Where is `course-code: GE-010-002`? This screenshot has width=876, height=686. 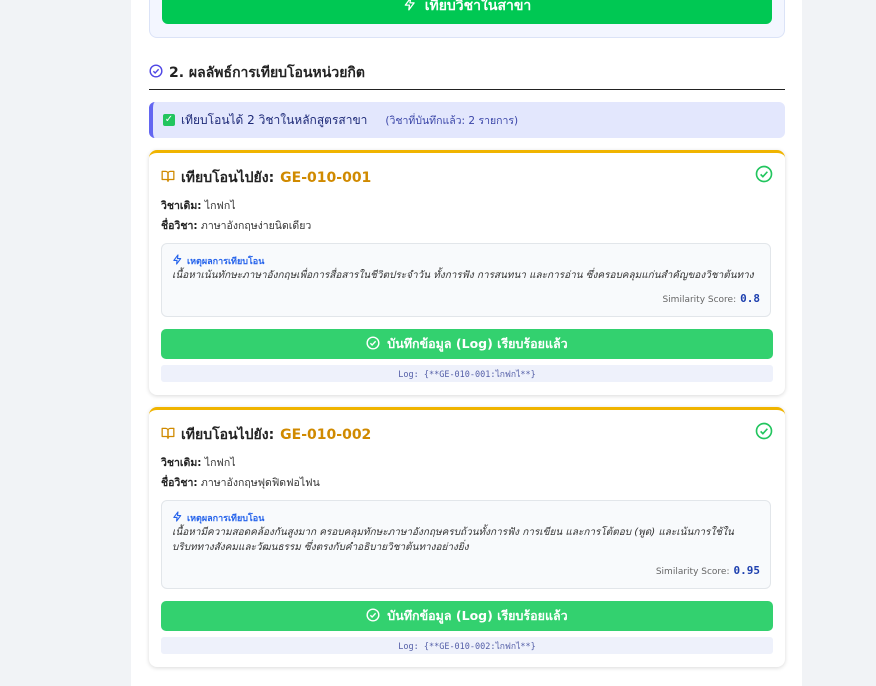 course-code: GE-010-002 is located at coordinates (326, 435).